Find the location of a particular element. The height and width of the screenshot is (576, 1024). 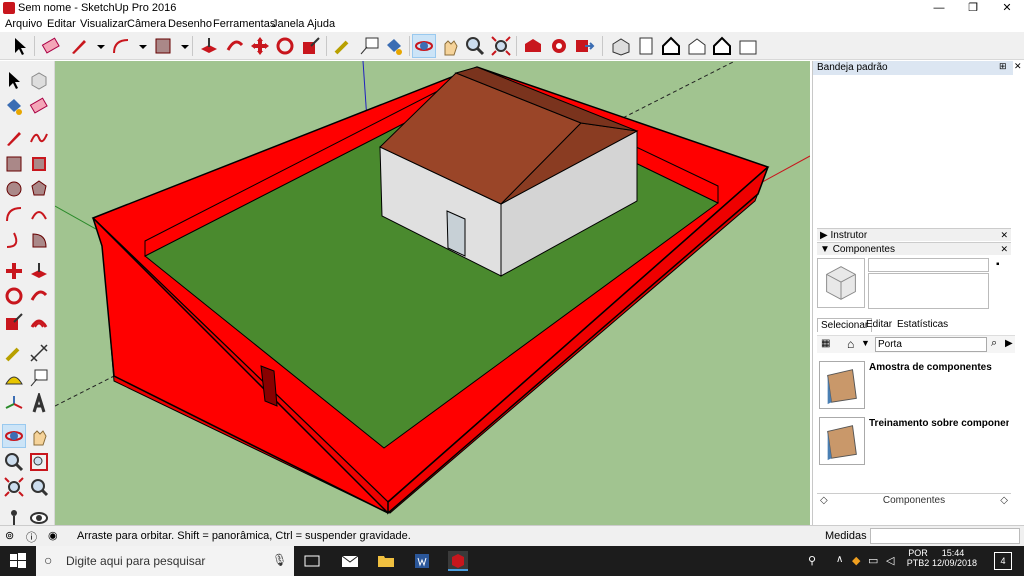

line-tool-icon is located at coordinates (14, 138).